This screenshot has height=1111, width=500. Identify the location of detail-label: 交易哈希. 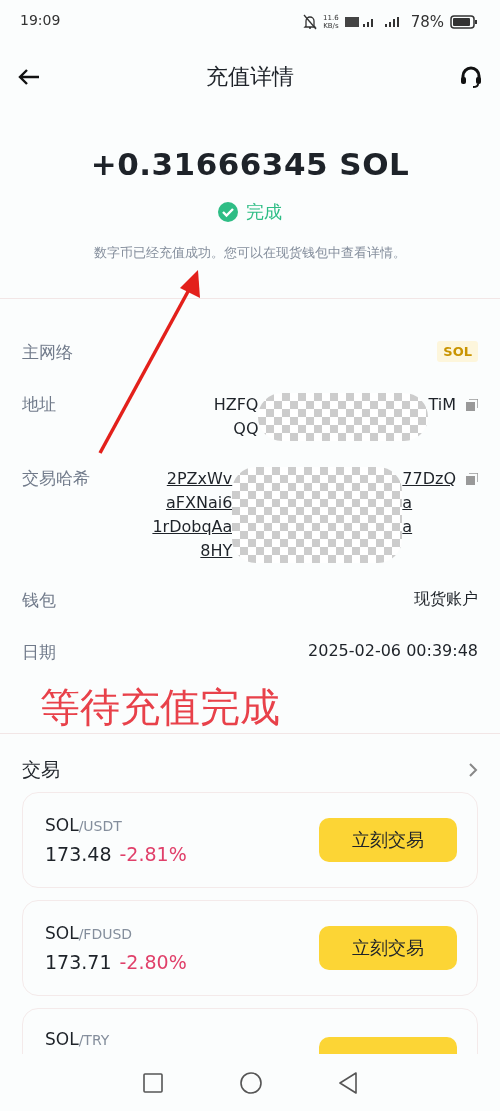
(56, 478).